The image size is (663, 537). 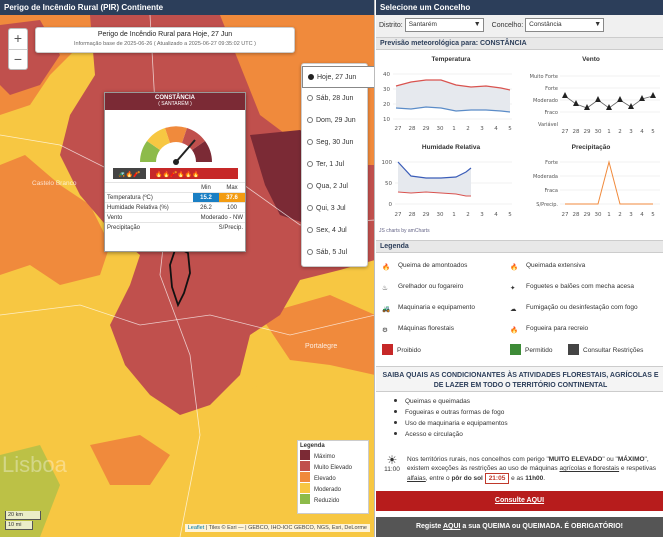 What do you see at coordinates (385, 330) in the screenshot?
I see `chainsaw-icon: ⚙` at bounding box center [385, 330].